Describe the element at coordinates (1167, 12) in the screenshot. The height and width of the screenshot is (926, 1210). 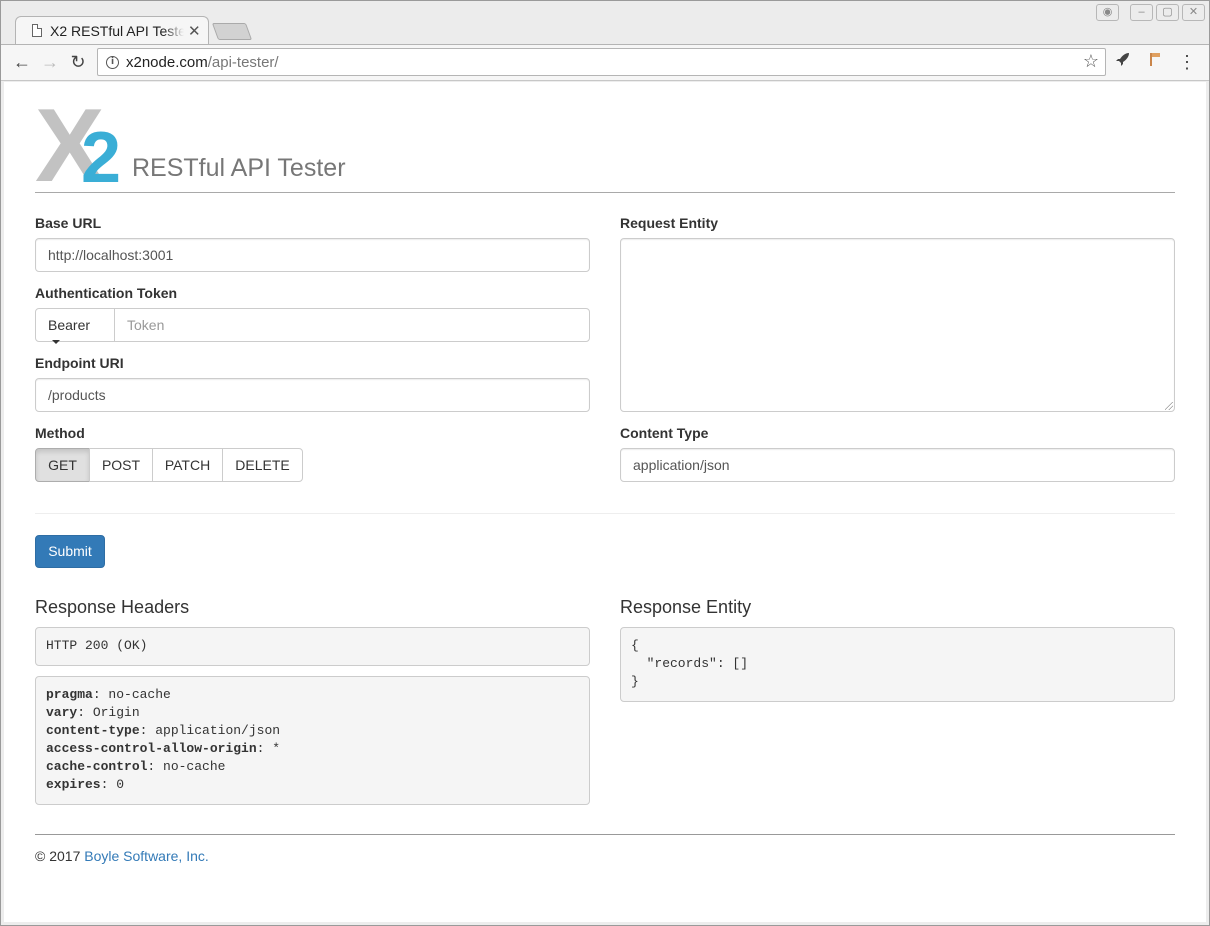
I see `maximize-button: ▢` at that location.